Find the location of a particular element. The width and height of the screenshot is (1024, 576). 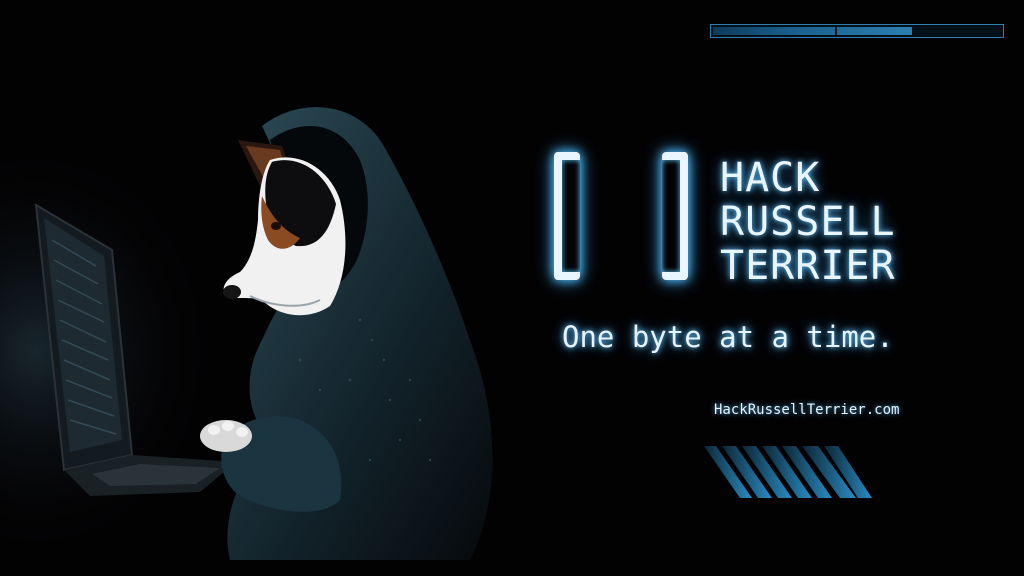

brand-logo: HACK RUSSELL TERRIER is located at coordinates (753, 222).